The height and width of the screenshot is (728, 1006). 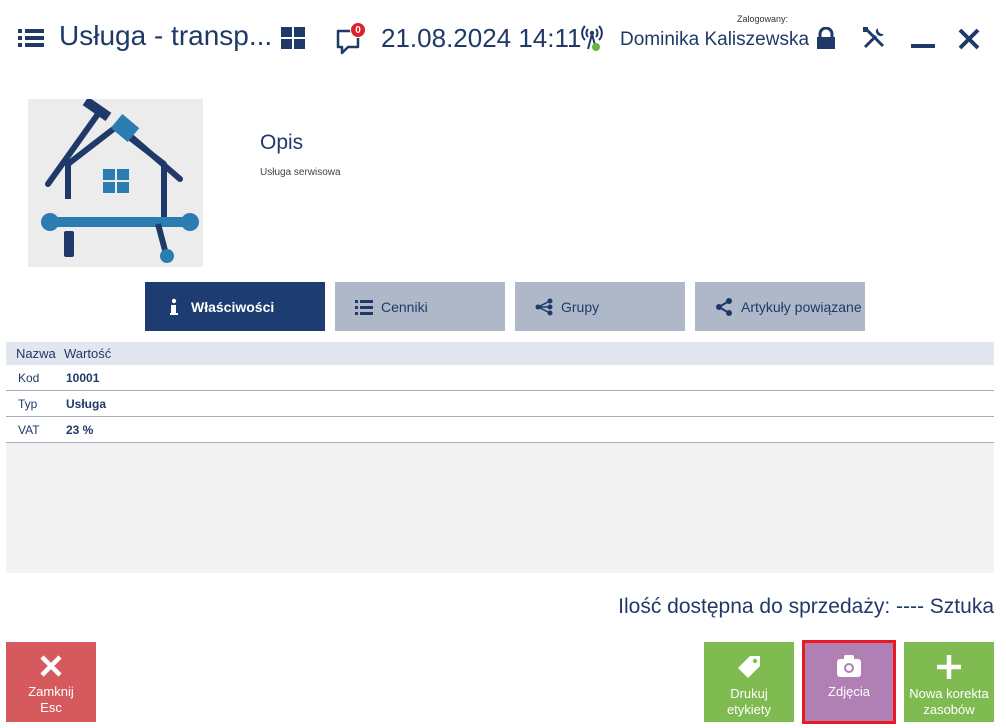 I want to click on notification-count-badge: 0, so click(x=358, y=30).